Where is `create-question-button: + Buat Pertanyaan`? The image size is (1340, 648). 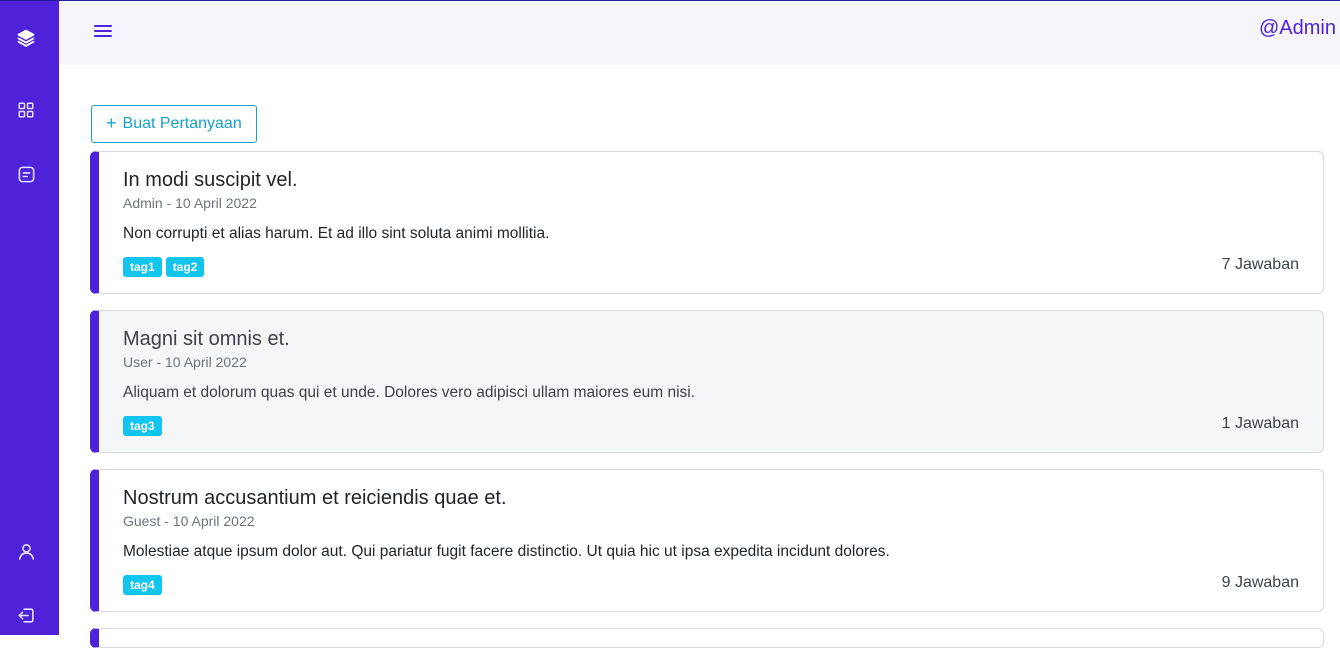
create-question-button: + Buat Pertanyaan is located at coordinates (174, 124).